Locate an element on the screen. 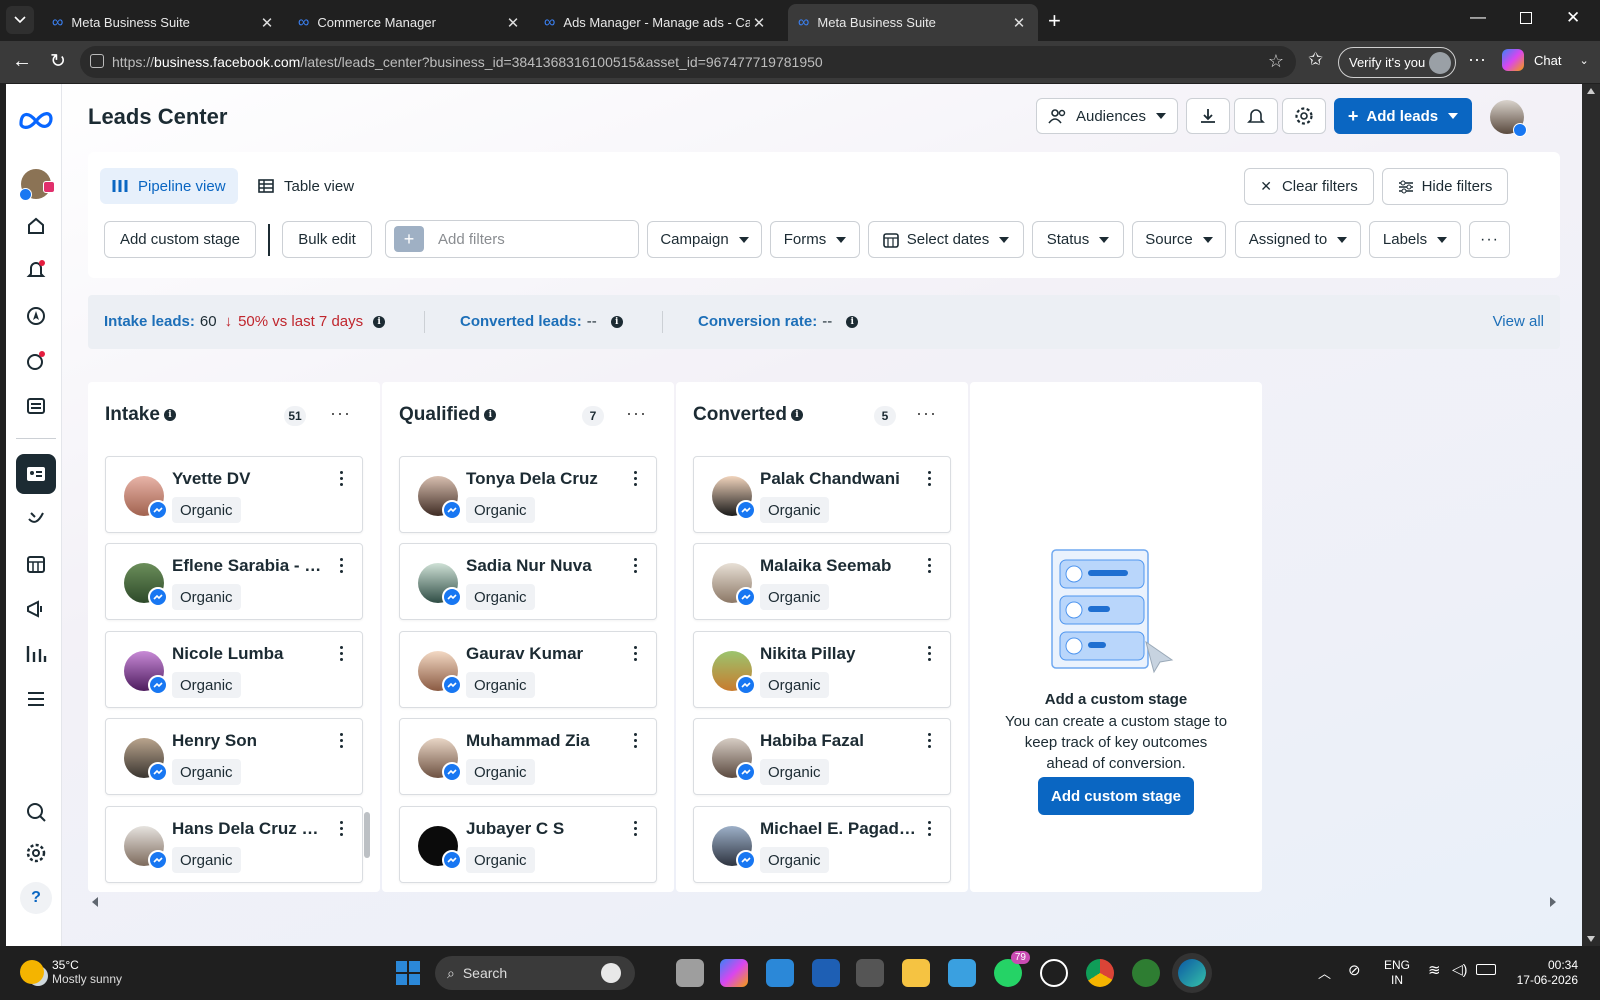 Image resolution: width=1600 pixels, height=1000 pixels. pipeline-view-tab: Pipeline view is located at coordinates (169, 186).